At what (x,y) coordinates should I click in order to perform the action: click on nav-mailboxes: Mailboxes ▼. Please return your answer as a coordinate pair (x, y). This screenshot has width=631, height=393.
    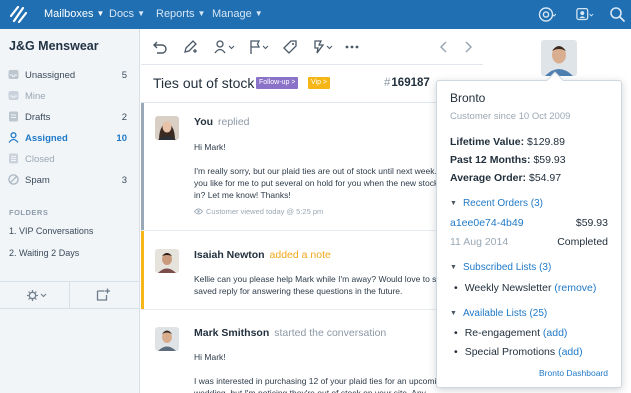
    Looking at the image, I should click on (74, 14).